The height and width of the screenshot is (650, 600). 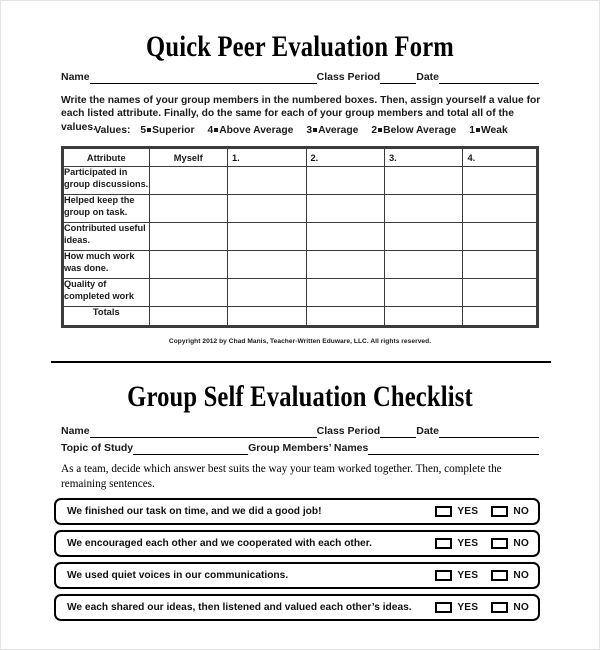 What do you see at coordinates (510, 575) in the screenshot?
I see `checklist-item-3-no-option: NO` at bounding box center [510, 575].